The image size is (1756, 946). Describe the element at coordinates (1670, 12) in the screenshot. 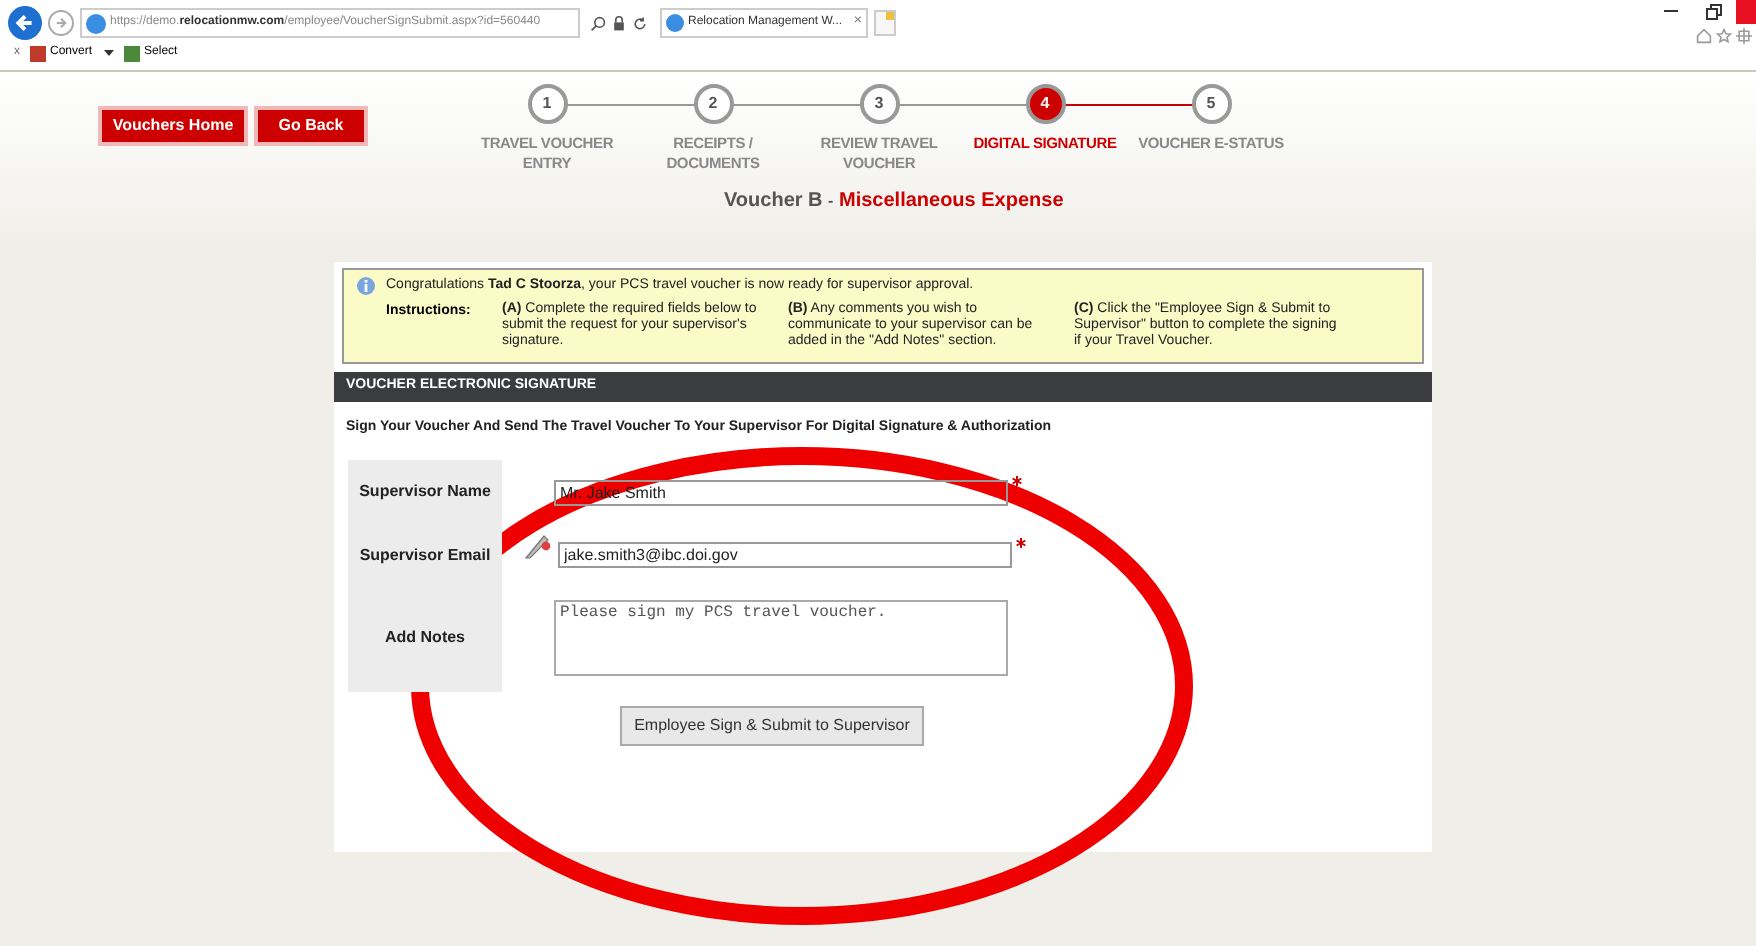

I see `minimize-icon` at that location.